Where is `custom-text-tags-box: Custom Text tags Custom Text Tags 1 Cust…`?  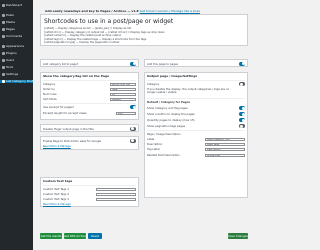
custom-text-tags-box: Custom Text tags Custom Text Tags 1 Cust… is located at coordinates (89, 192).